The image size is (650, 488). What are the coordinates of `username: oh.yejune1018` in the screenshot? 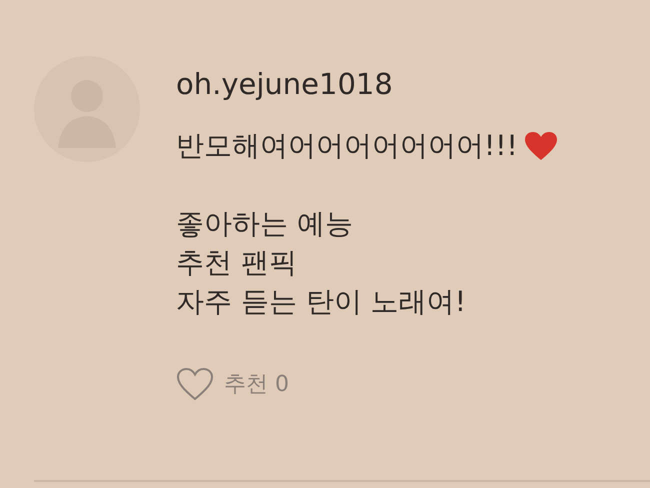 It's located at (367, 84).